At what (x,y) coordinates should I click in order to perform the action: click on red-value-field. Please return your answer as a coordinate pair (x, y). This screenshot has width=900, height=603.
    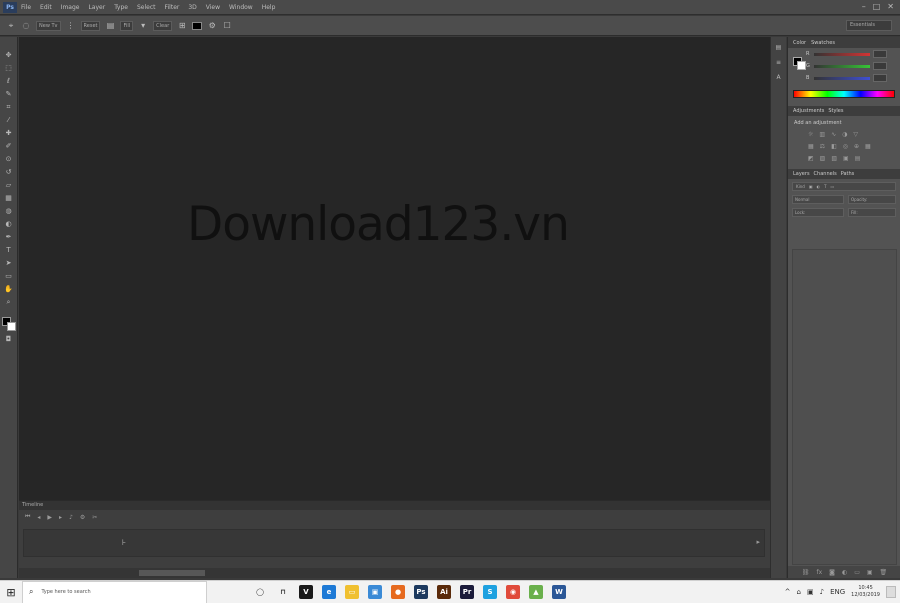
    Looking at the image, I should click on (880, 54).